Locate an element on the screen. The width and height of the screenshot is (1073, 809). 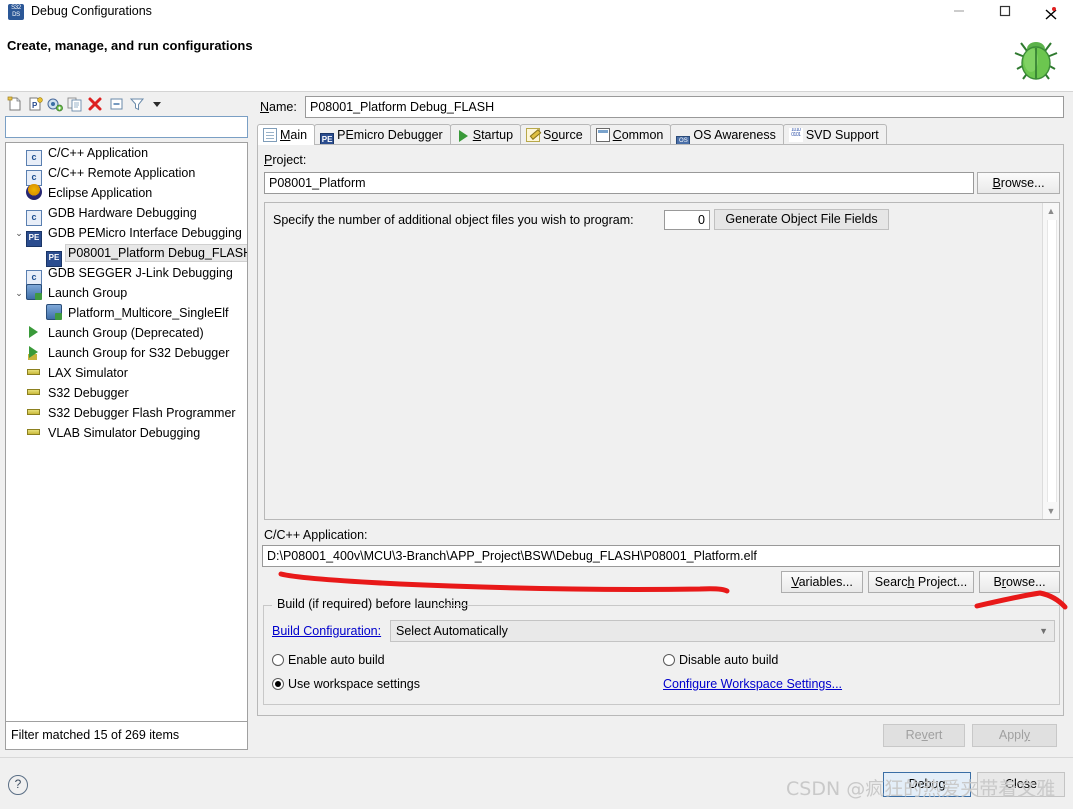
svd-icon: 1010 0101 is located at coordinates (795, 135).